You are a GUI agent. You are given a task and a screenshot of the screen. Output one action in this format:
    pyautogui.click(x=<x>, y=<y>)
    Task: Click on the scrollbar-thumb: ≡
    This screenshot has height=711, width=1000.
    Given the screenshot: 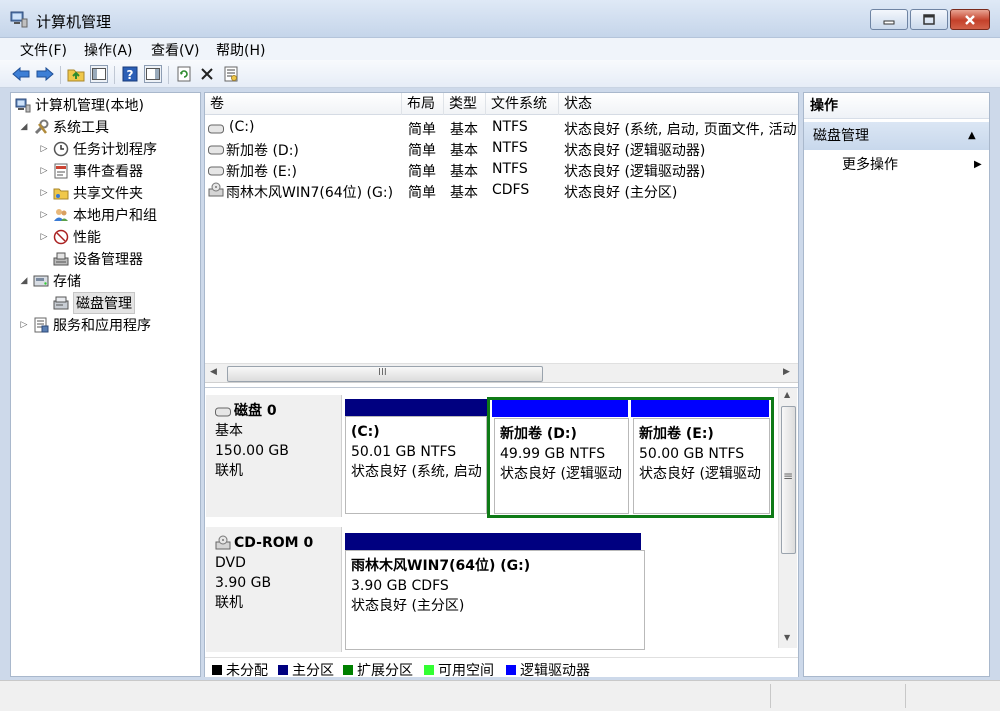 What is the action you would take?
    pyautogui.click(x=788, y=480)
    